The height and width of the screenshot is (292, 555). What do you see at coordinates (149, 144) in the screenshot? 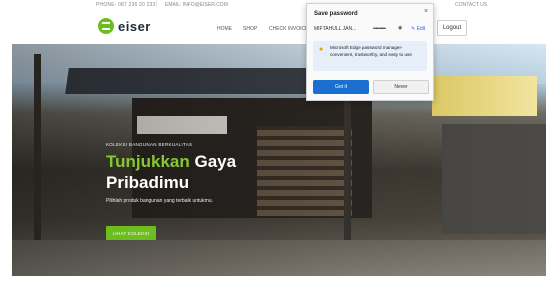
I see `hero-eyebrow: KOLEKSI BANGUNAN BERKUALITAS` at bounding box center [149, 144].